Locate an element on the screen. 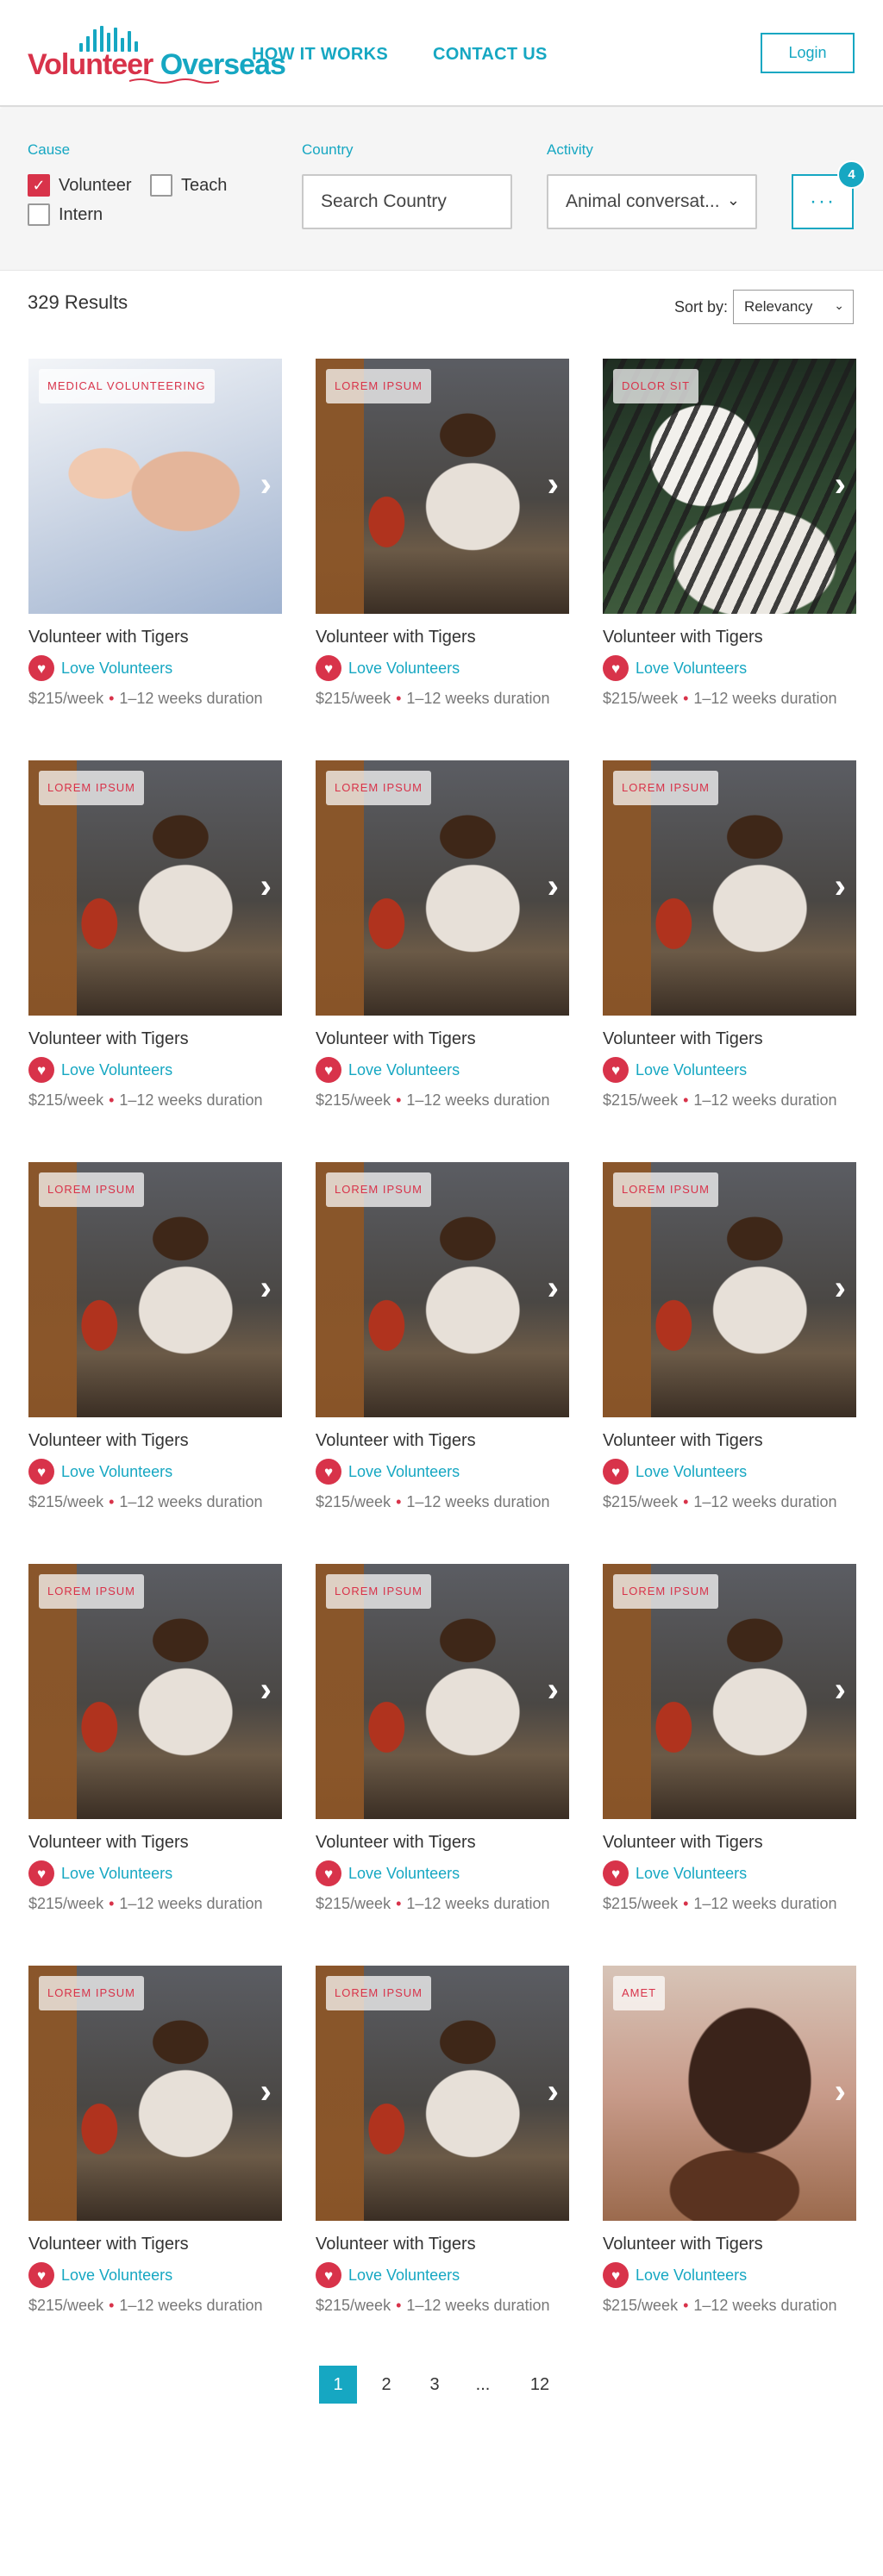  results-count: 329 Results is located at coordinates (78, 302).